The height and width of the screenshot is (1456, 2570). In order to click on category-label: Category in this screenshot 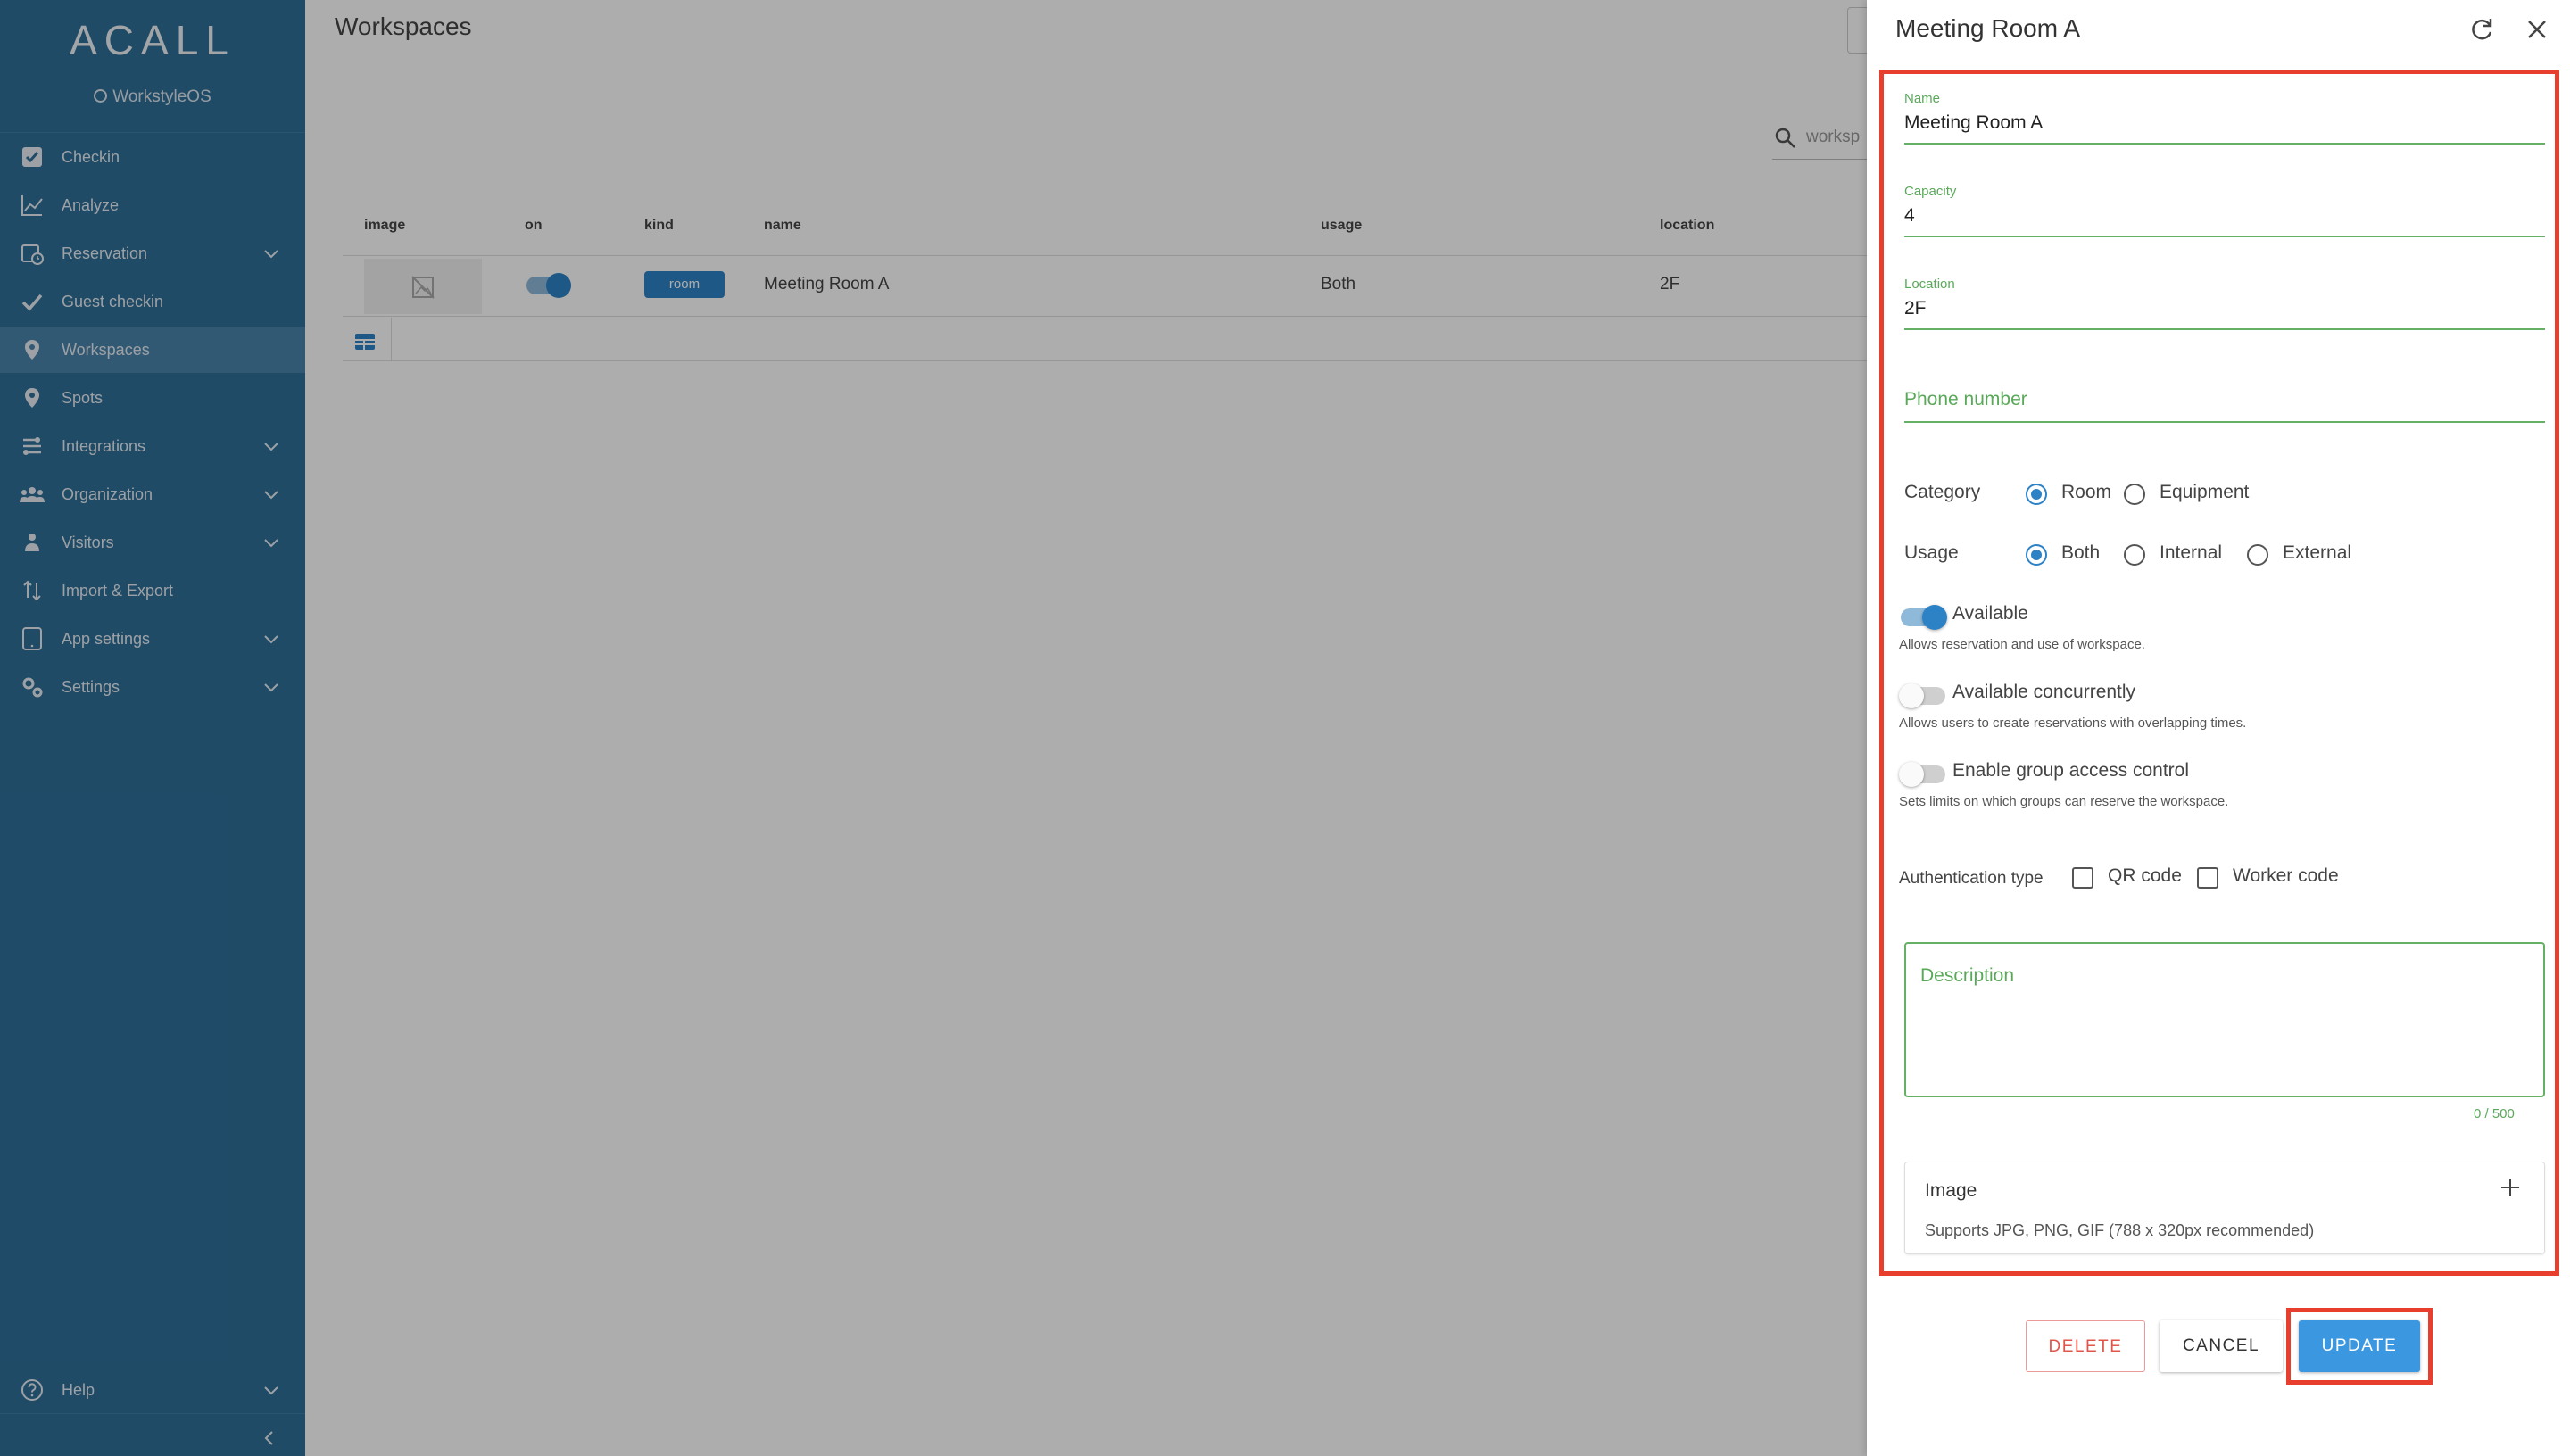, I will do `click(1942, 492)`.